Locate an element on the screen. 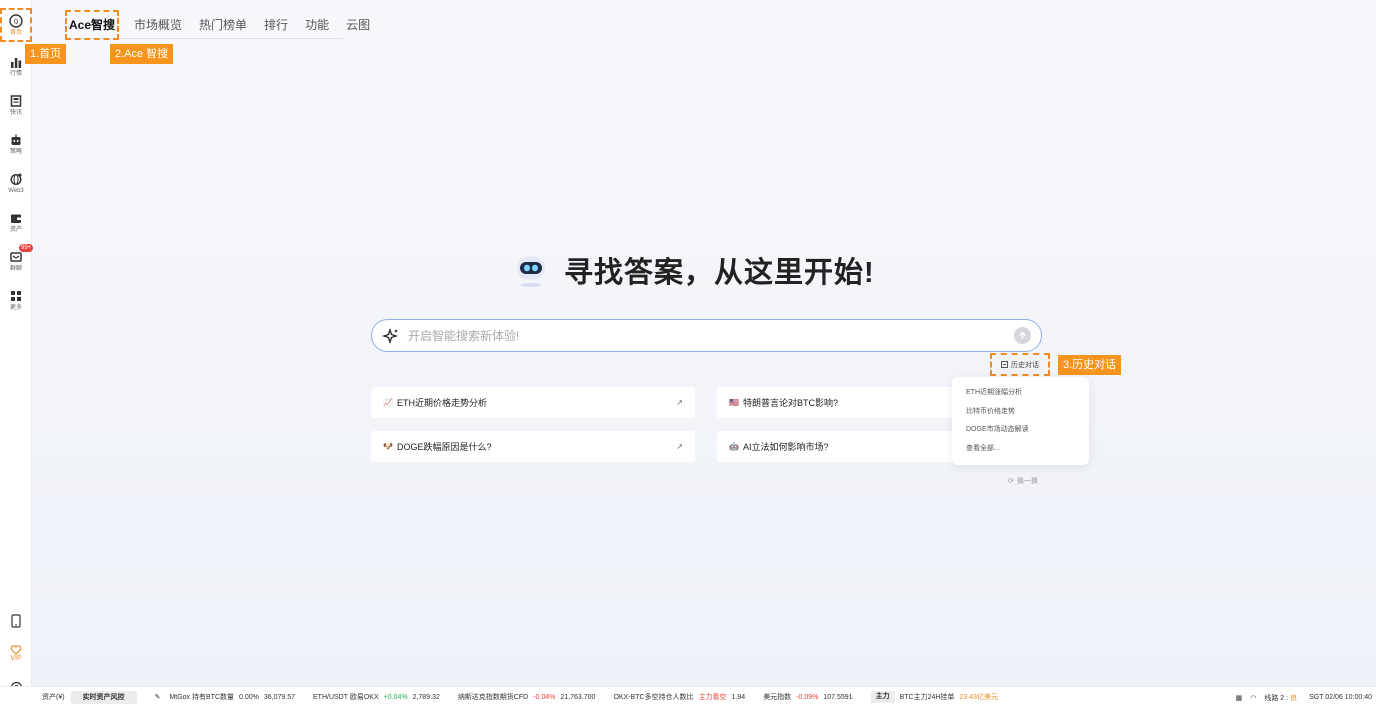  annotation-history: 3.历史对话 is located at coordinates (1090, 365).